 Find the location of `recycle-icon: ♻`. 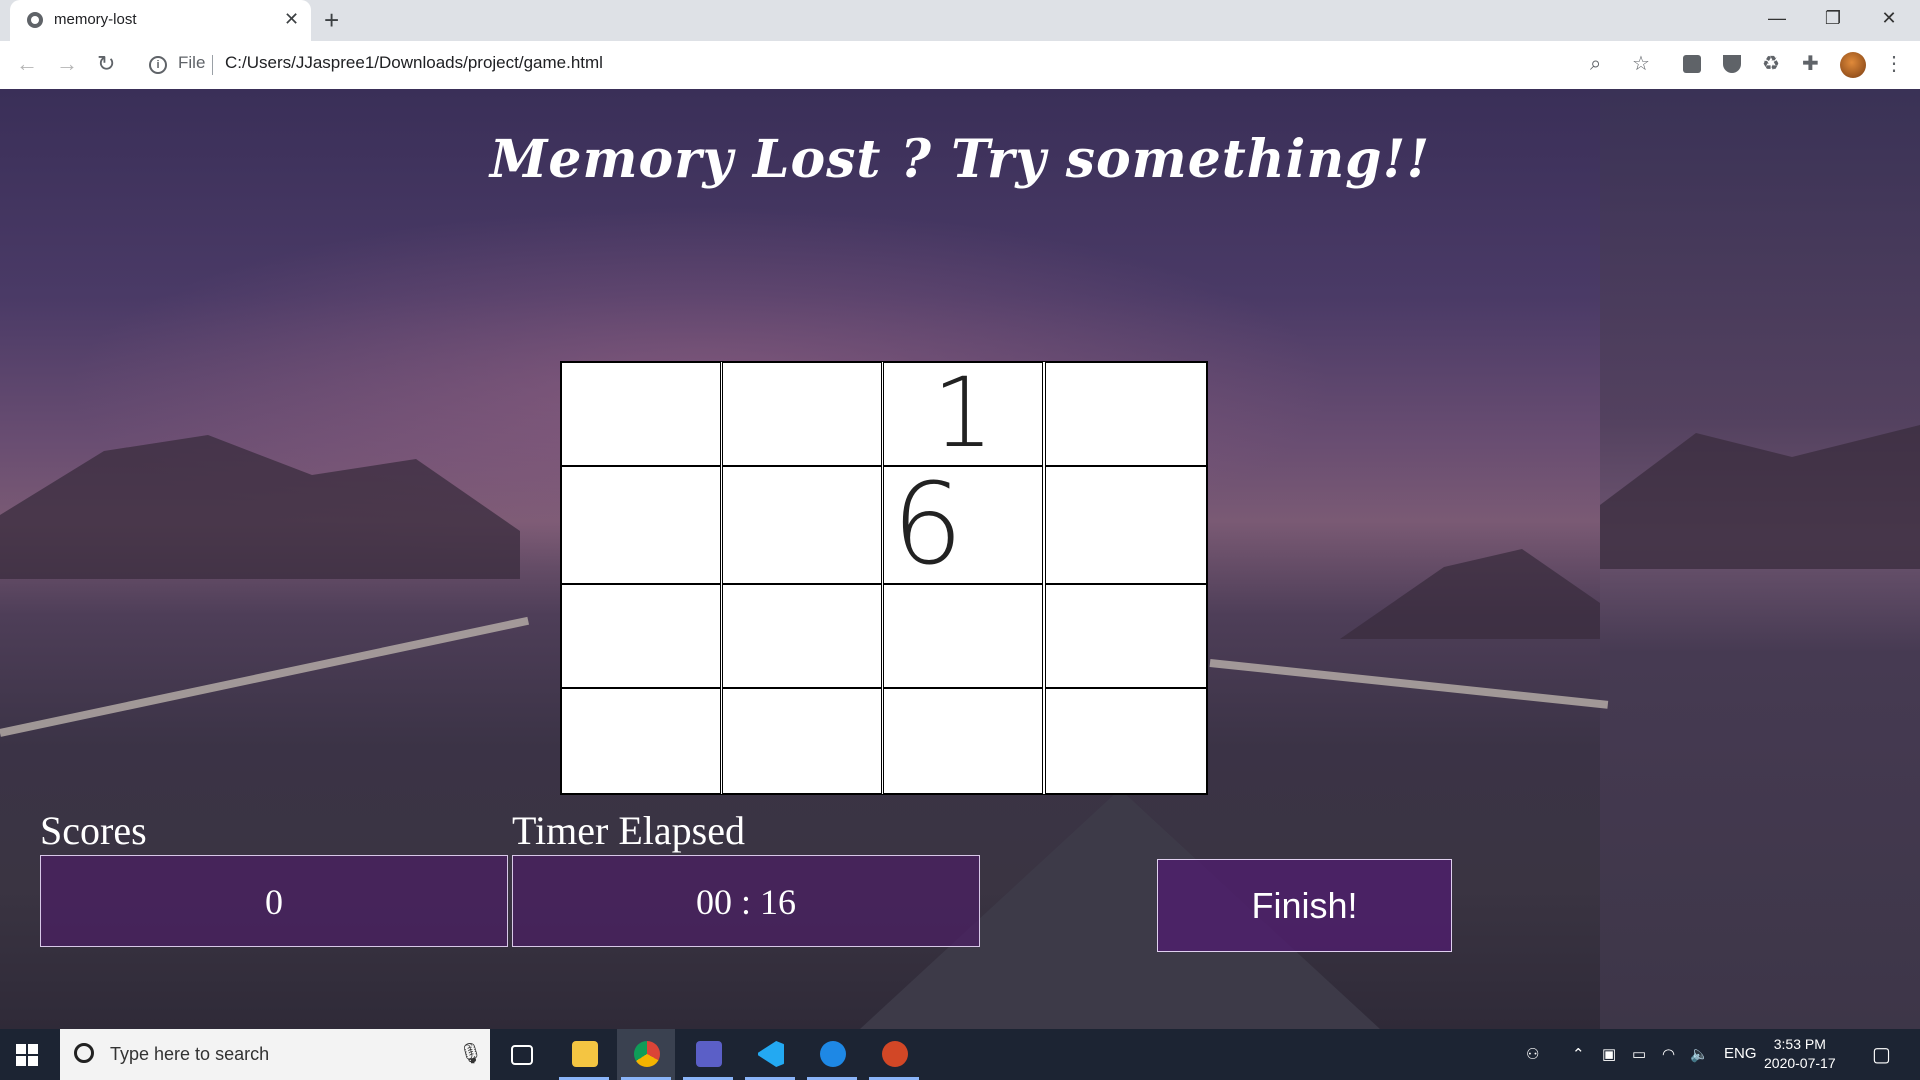

recycle-icon: ♻ is located at coordinates (1771, 64).